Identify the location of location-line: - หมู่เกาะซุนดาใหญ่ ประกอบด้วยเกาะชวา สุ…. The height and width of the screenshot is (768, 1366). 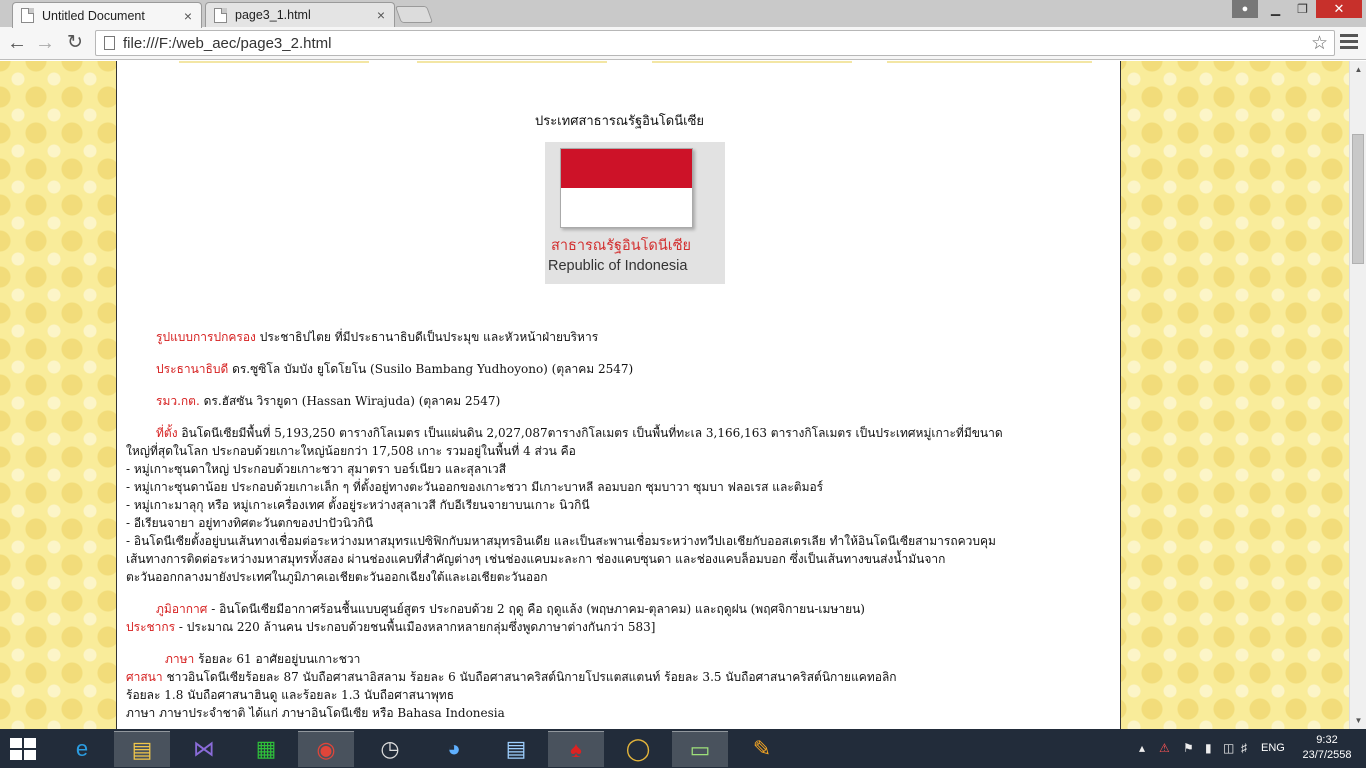
(316, 469).